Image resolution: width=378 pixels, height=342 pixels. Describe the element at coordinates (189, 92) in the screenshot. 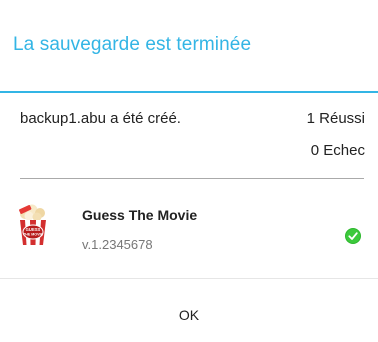

I see `title-divider` at that location.